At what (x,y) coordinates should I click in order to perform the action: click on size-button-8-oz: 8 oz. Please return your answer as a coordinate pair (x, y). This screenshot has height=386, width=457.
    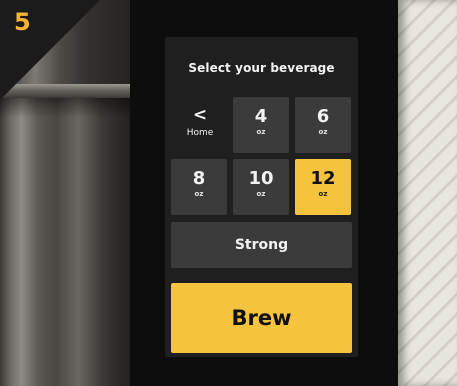
    Looking at the image, I should click on (199, 187).